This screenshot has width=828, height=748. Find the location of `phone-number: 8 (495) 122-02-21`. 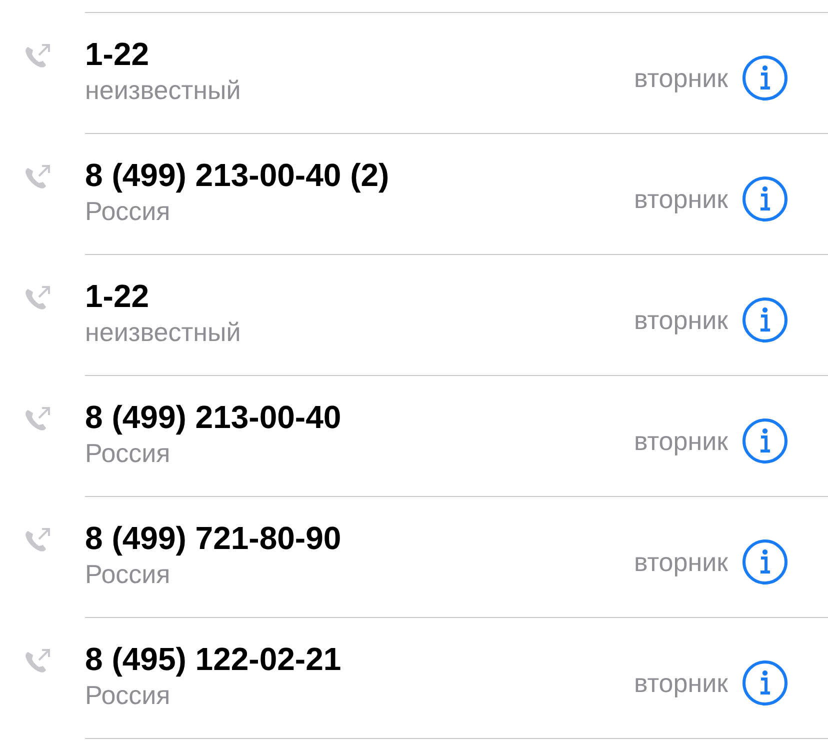

phone-number: 8 (495) 122-02-21 is located at coordinates (213, 659).